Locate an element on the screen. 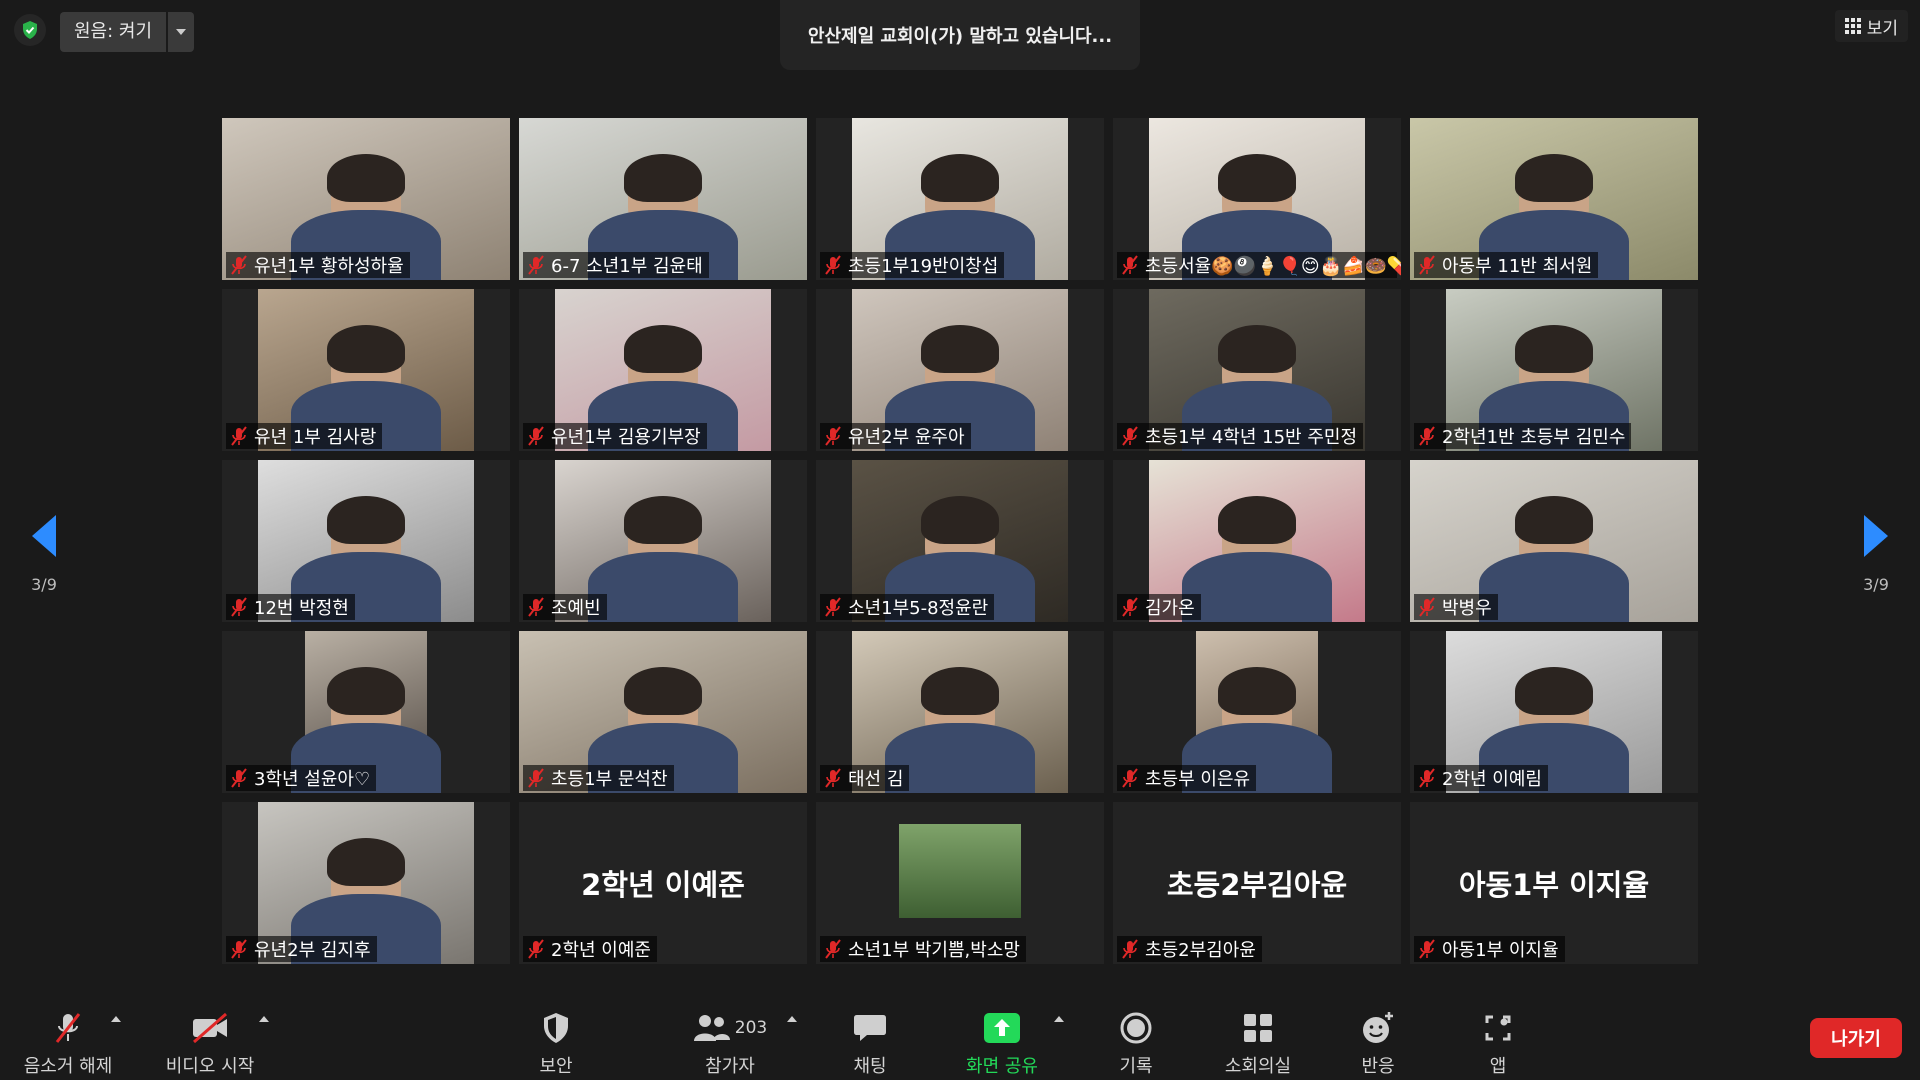 This screenshot has width=1920, height=1080. participant-tile: 2학년 이예림 is located at coordinates (1554, 712).